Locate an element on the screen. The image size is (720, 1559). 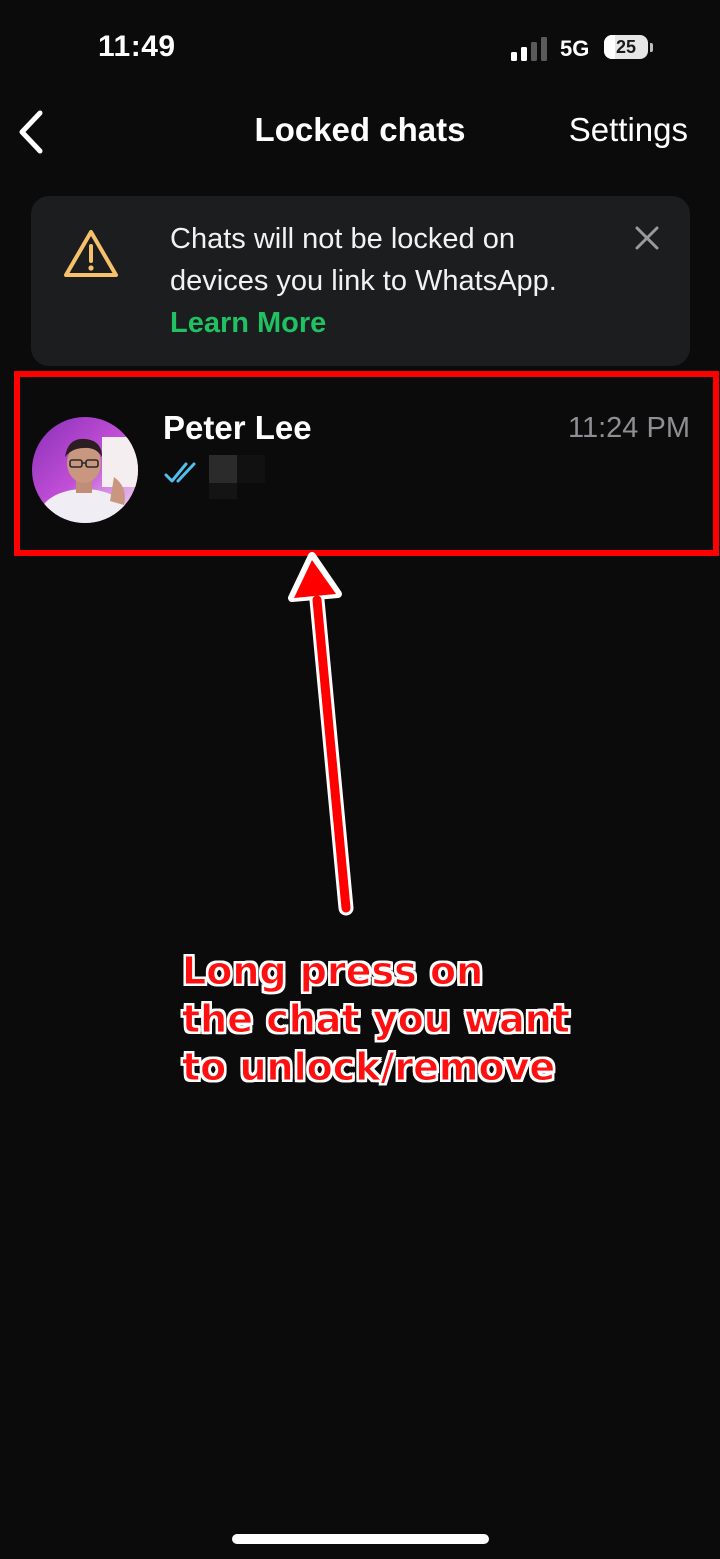
battery-level: 25 is located at coordinates (626, 47).